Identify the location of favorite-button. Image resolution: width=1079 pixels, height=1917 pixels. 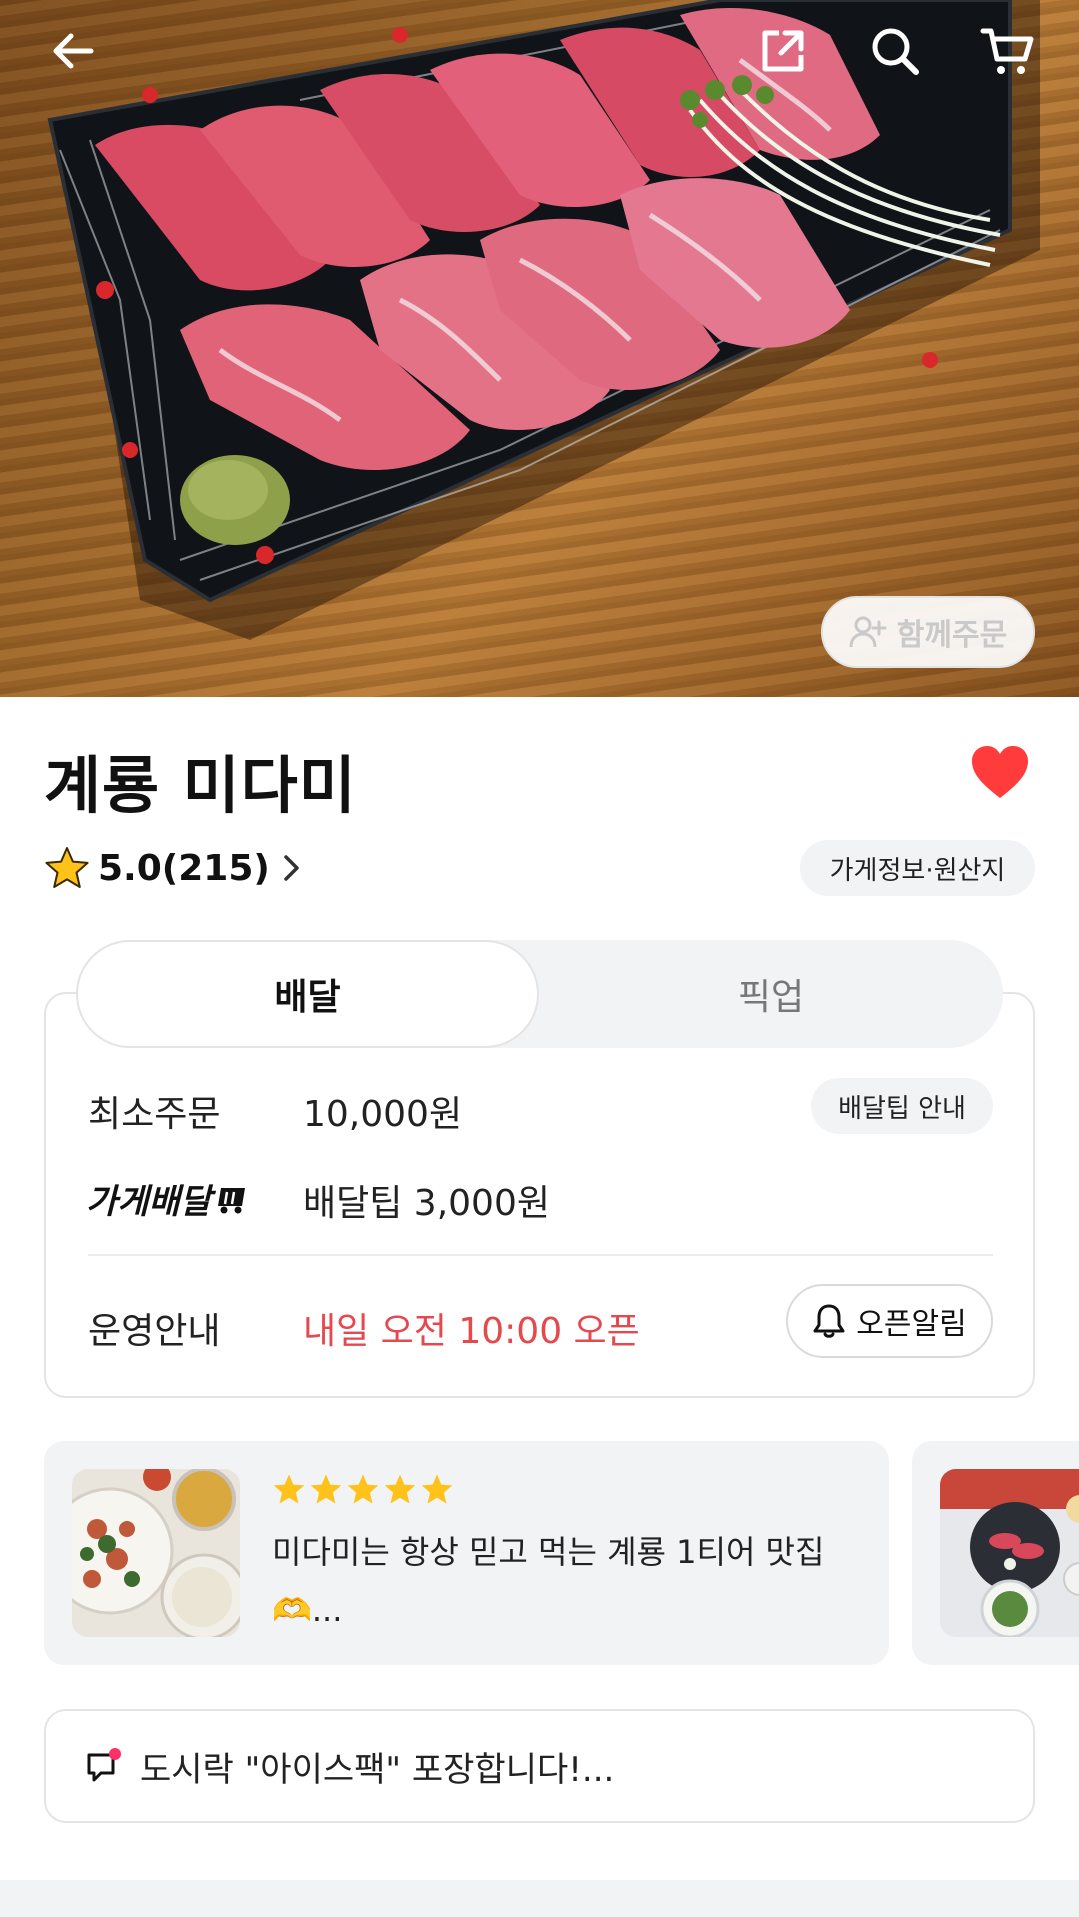
(1000, 773).